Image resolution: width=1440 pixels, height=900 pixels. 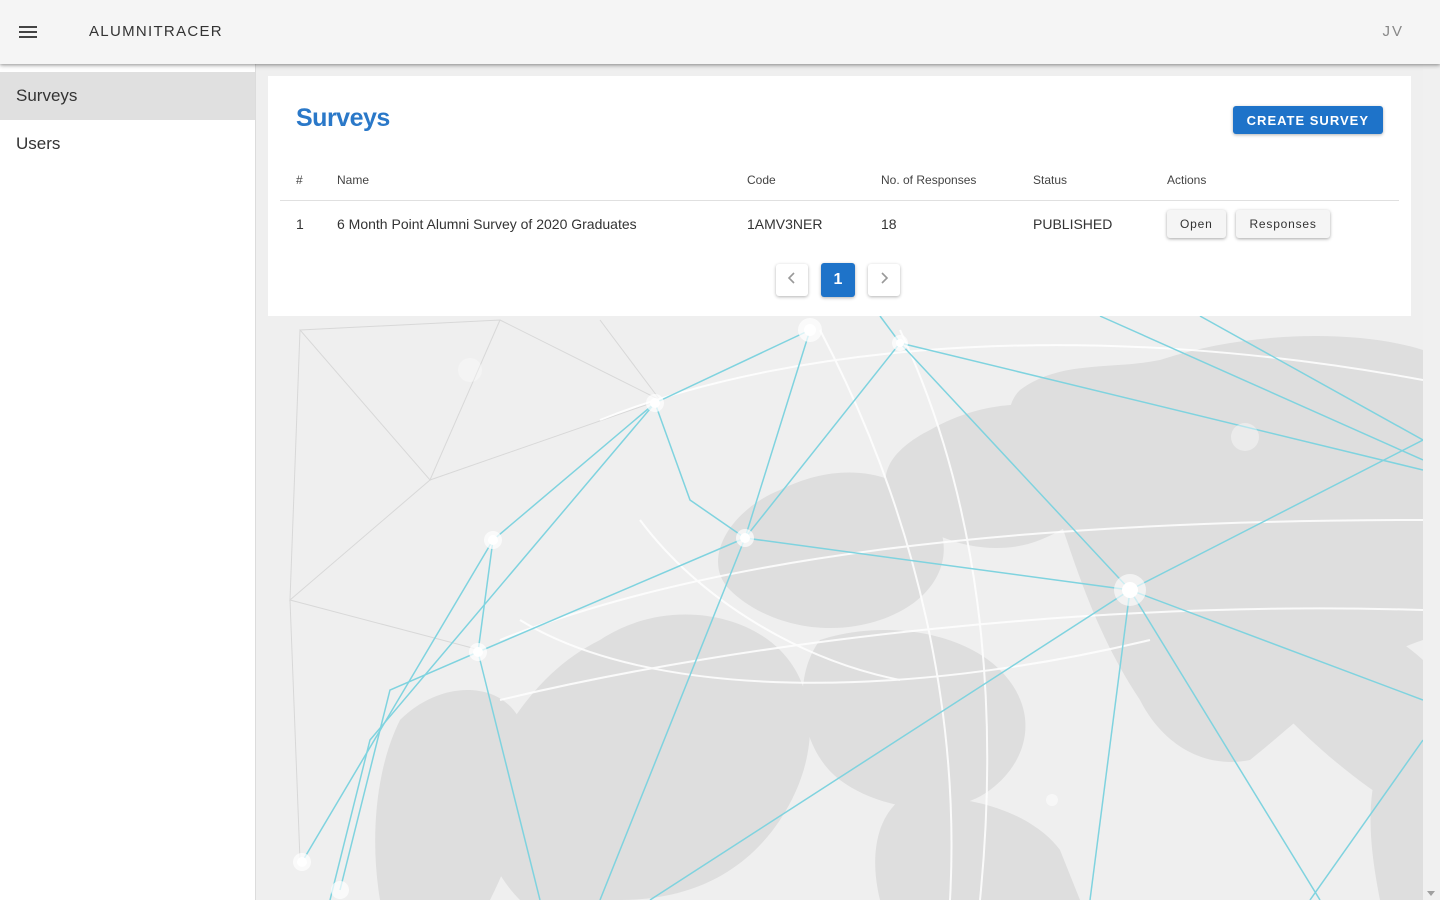 I want to click on row-actions: Open Responses, so click(x=1283, y=224).